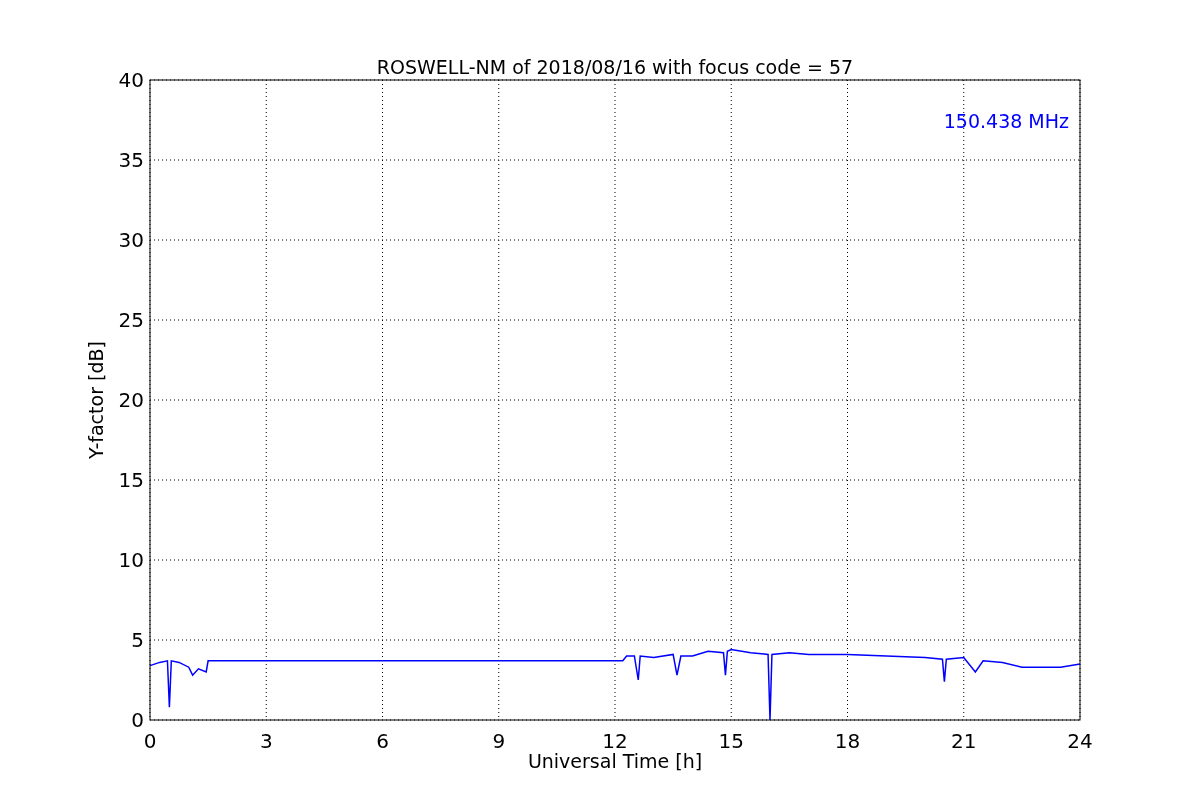  What do you see at coordinates (137, 640) in the screenshot?
I see `y-tick-label: 5` at bounding box center [137, 640].